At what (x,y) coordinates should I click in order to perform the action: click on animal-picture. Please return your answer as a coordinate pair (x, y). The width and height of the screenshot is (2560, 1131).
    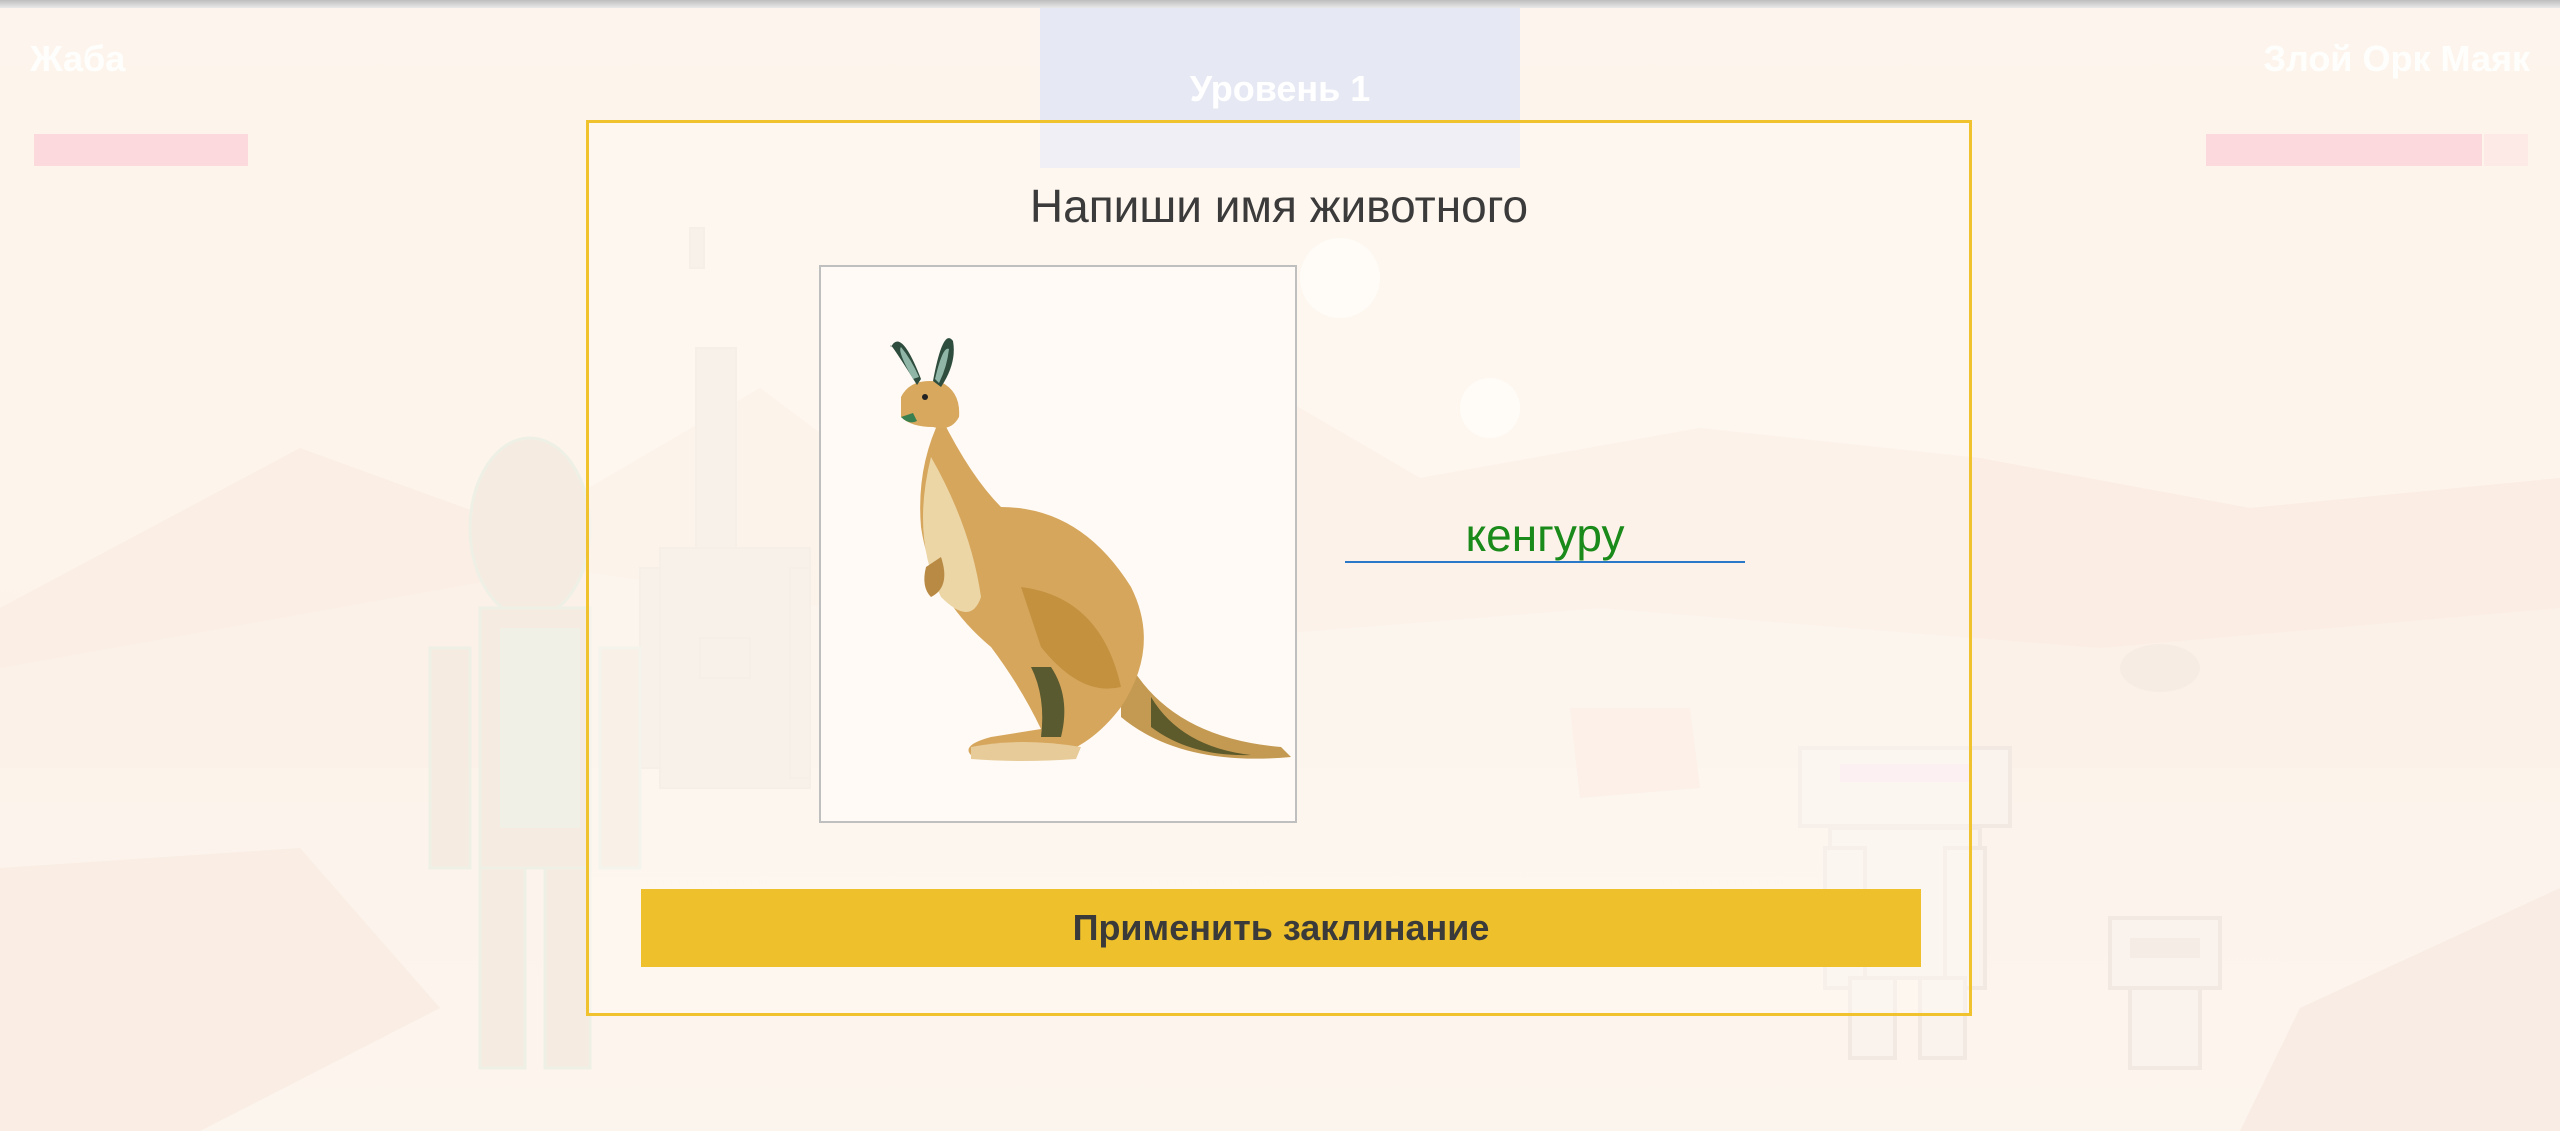
    Looking at the image, I should click on (1058, 544).